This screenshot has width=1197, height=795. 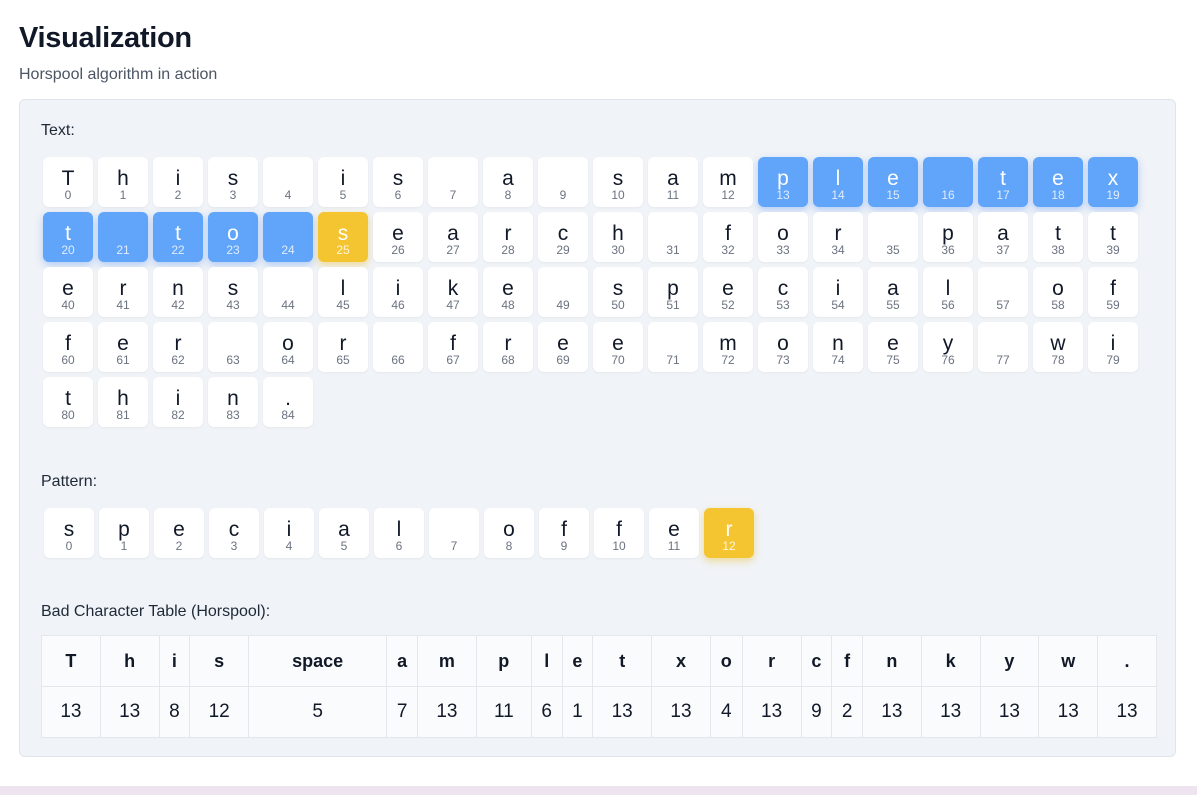 I want to click on text-cell: h 30, so click(x=618, y=237).